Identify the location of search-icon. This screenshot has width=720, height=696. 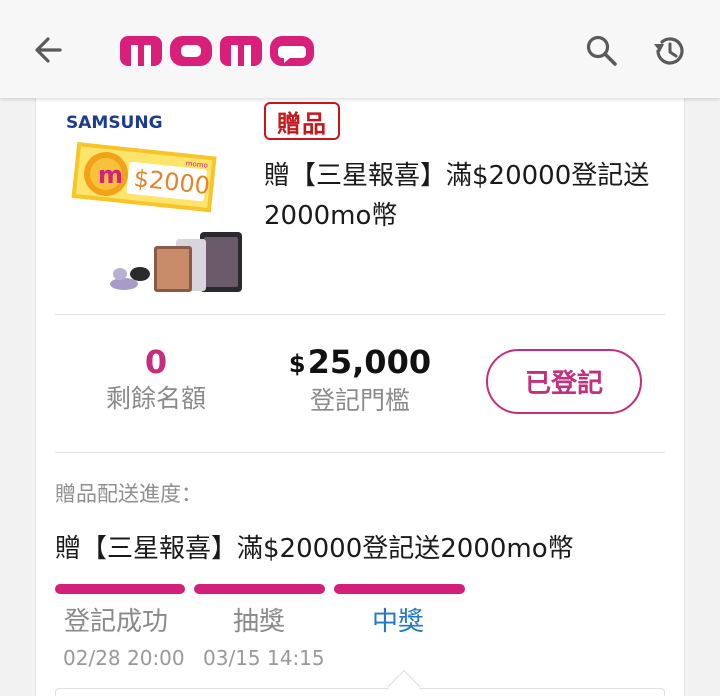
(601, 50).